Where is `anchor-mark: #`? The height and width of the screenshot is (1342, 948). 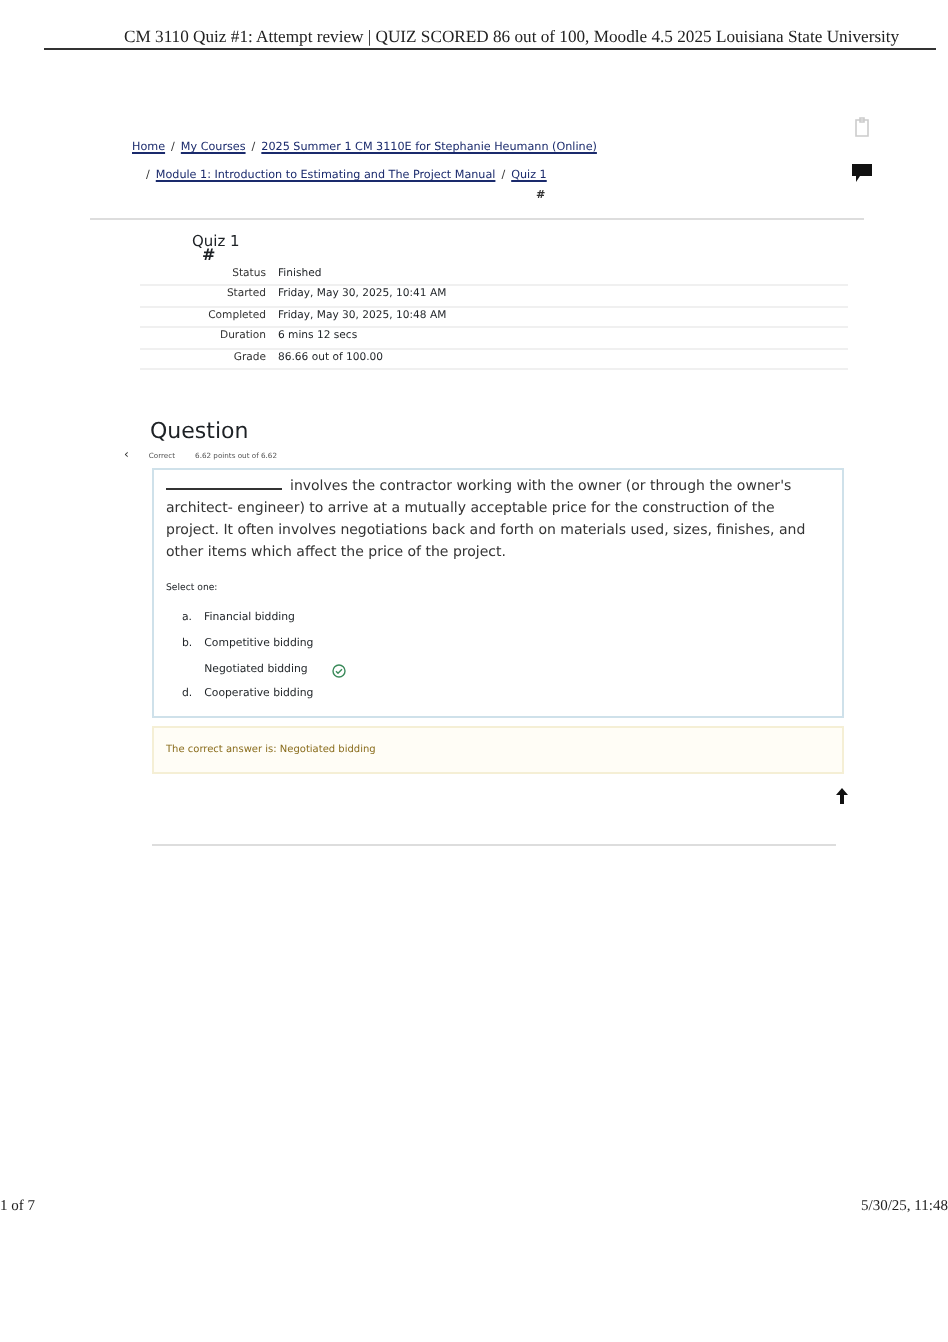
anchor-mark: # is located at coordinates (209, 256).